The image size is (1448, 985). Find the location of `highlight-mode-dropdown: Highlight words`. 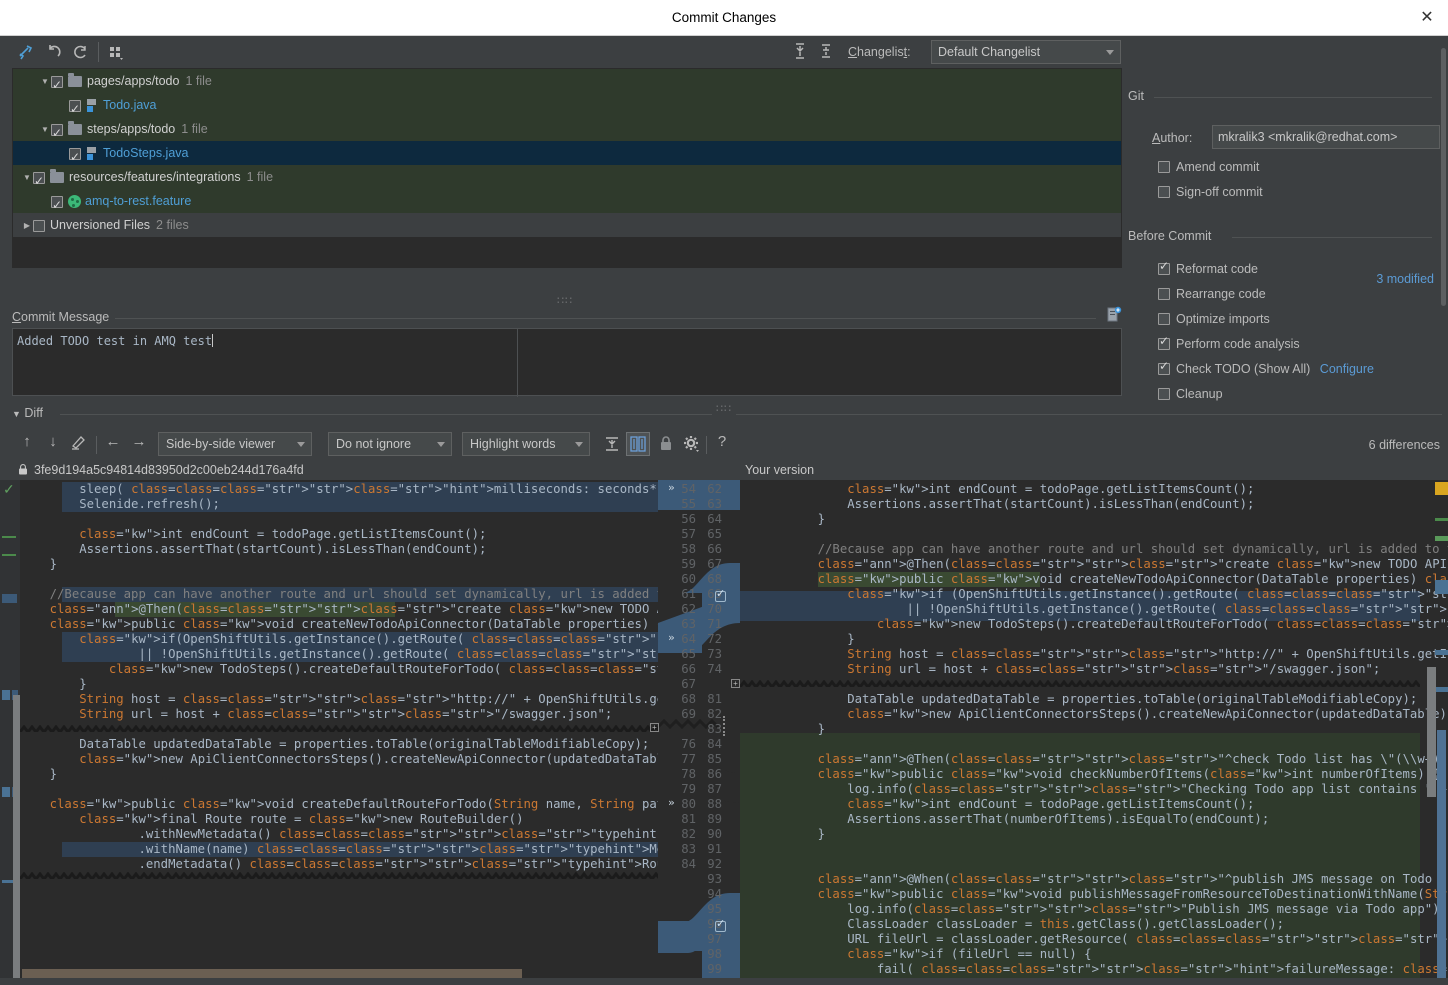

highlight-mode-dropdown: Highlight words is located at coordinates (526, 444).